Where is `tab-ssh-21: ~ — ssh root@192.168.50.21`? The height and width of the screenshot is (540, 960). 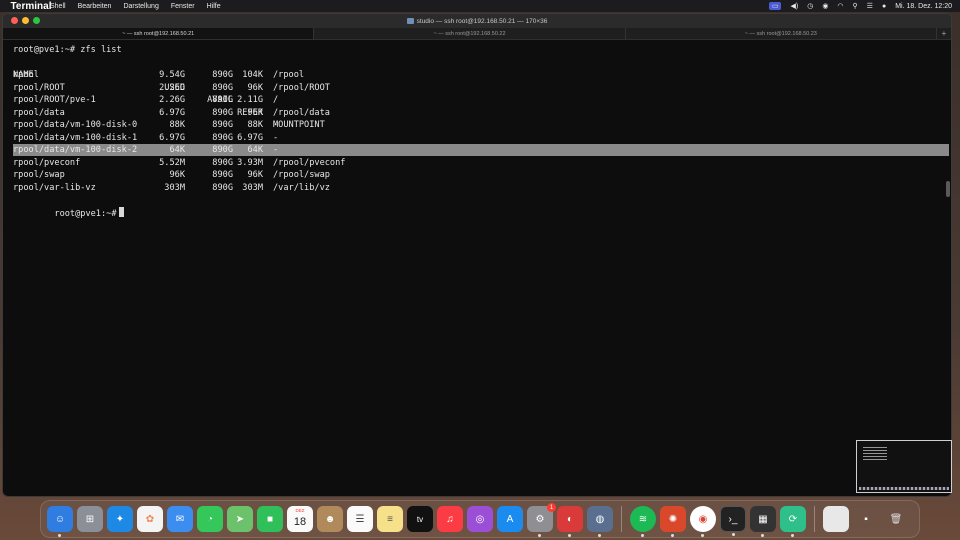 tab-ssh-21: ~ — ssh root@192.168.50.21 is located at coordinates (159, 33).